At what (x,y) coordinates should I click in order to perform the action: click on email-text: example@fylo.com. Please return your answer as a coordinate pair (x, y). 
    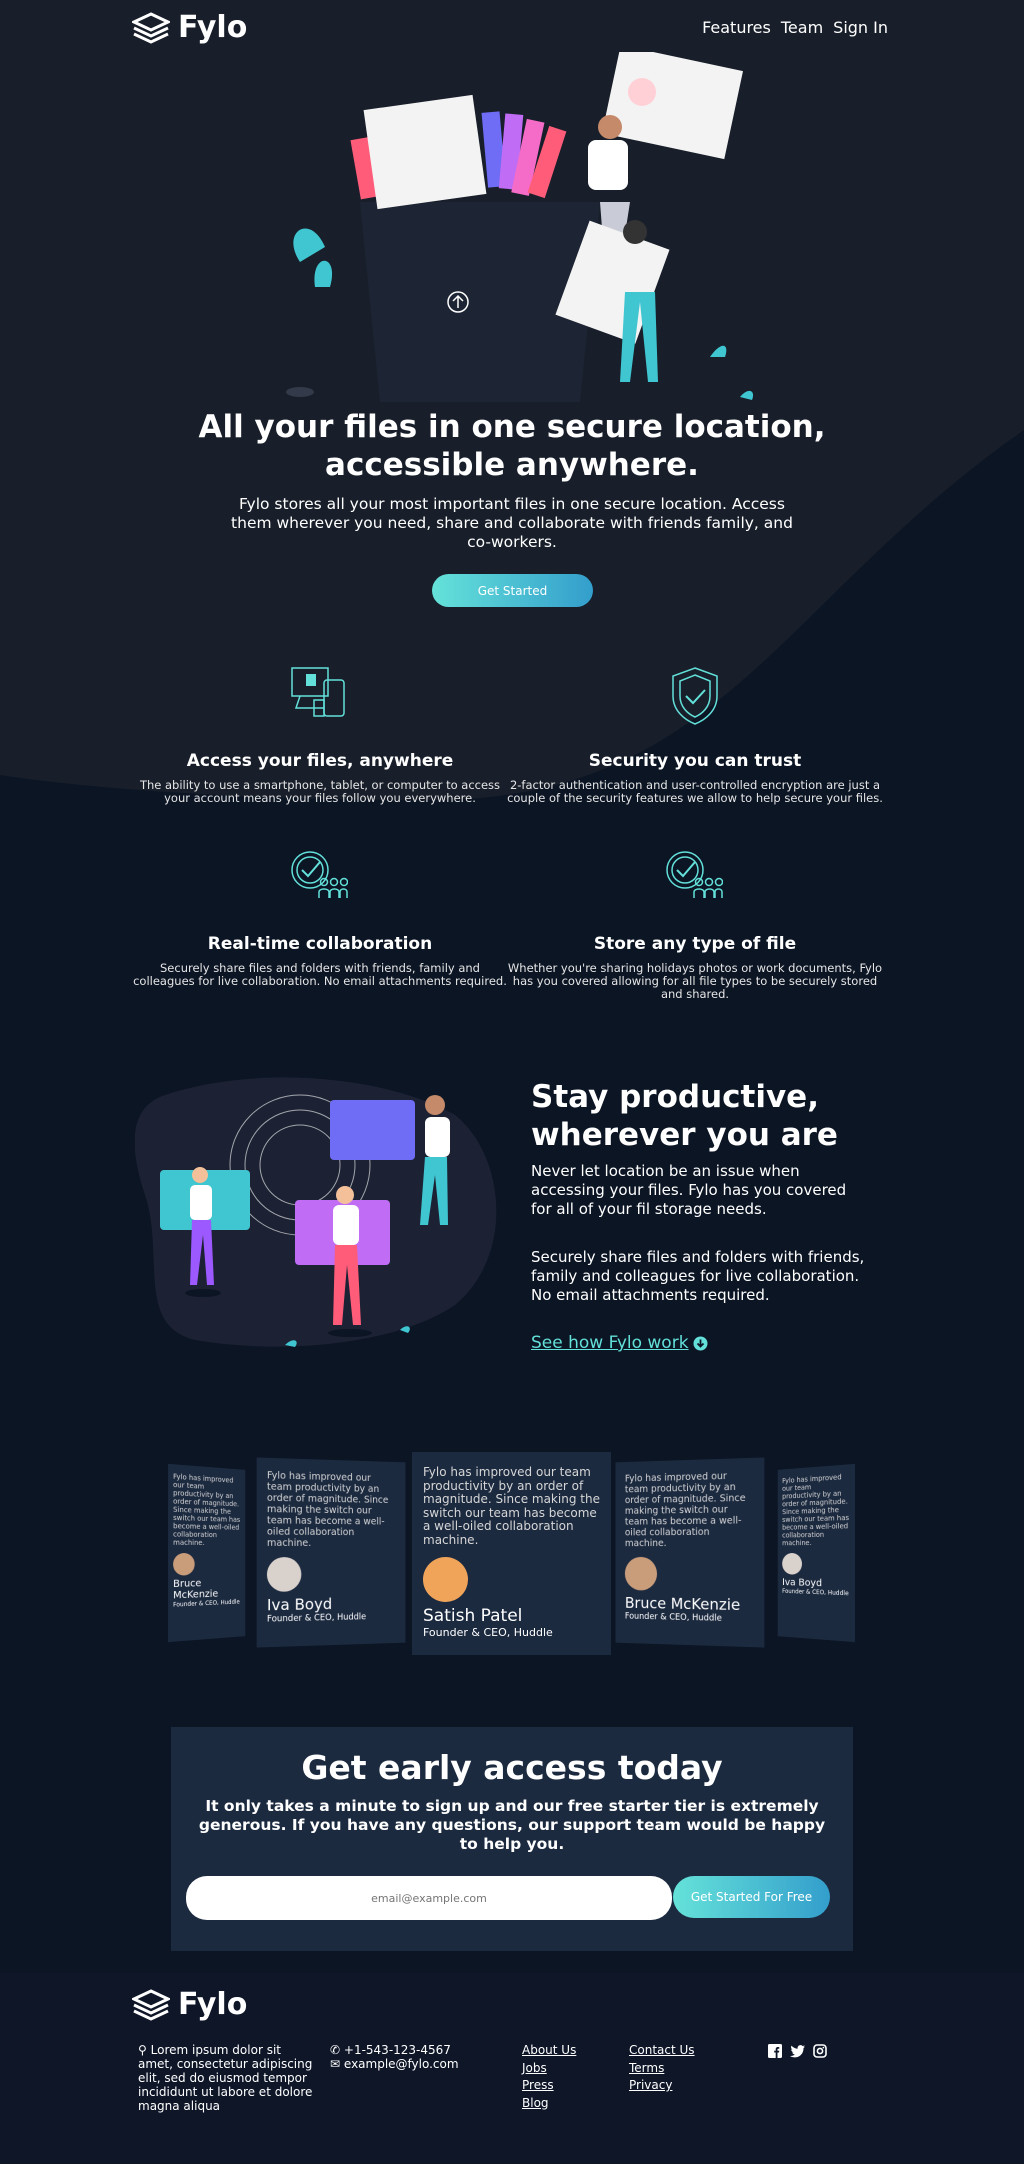
    Looking at the image, I should click on (401, 2064).